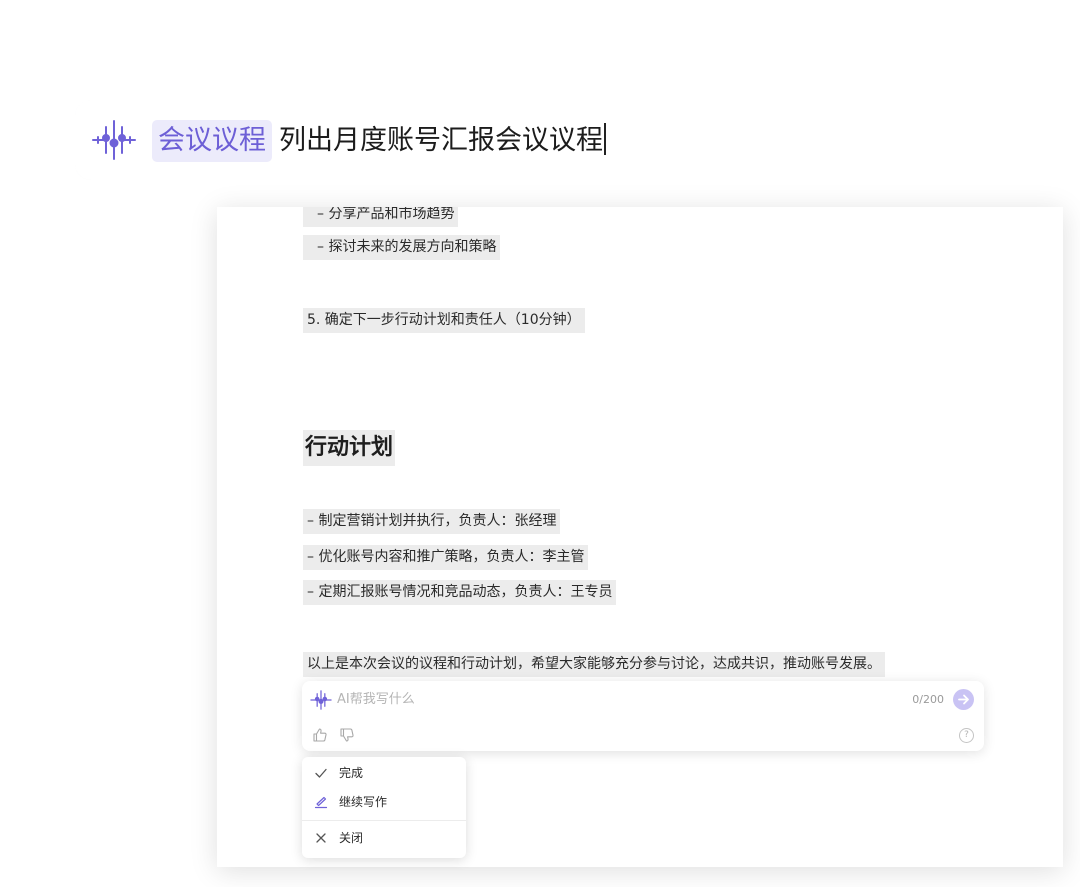 This screenshot has height=887, width=1080. I want to click on section-heading: 行动计划, so click(349, 448).